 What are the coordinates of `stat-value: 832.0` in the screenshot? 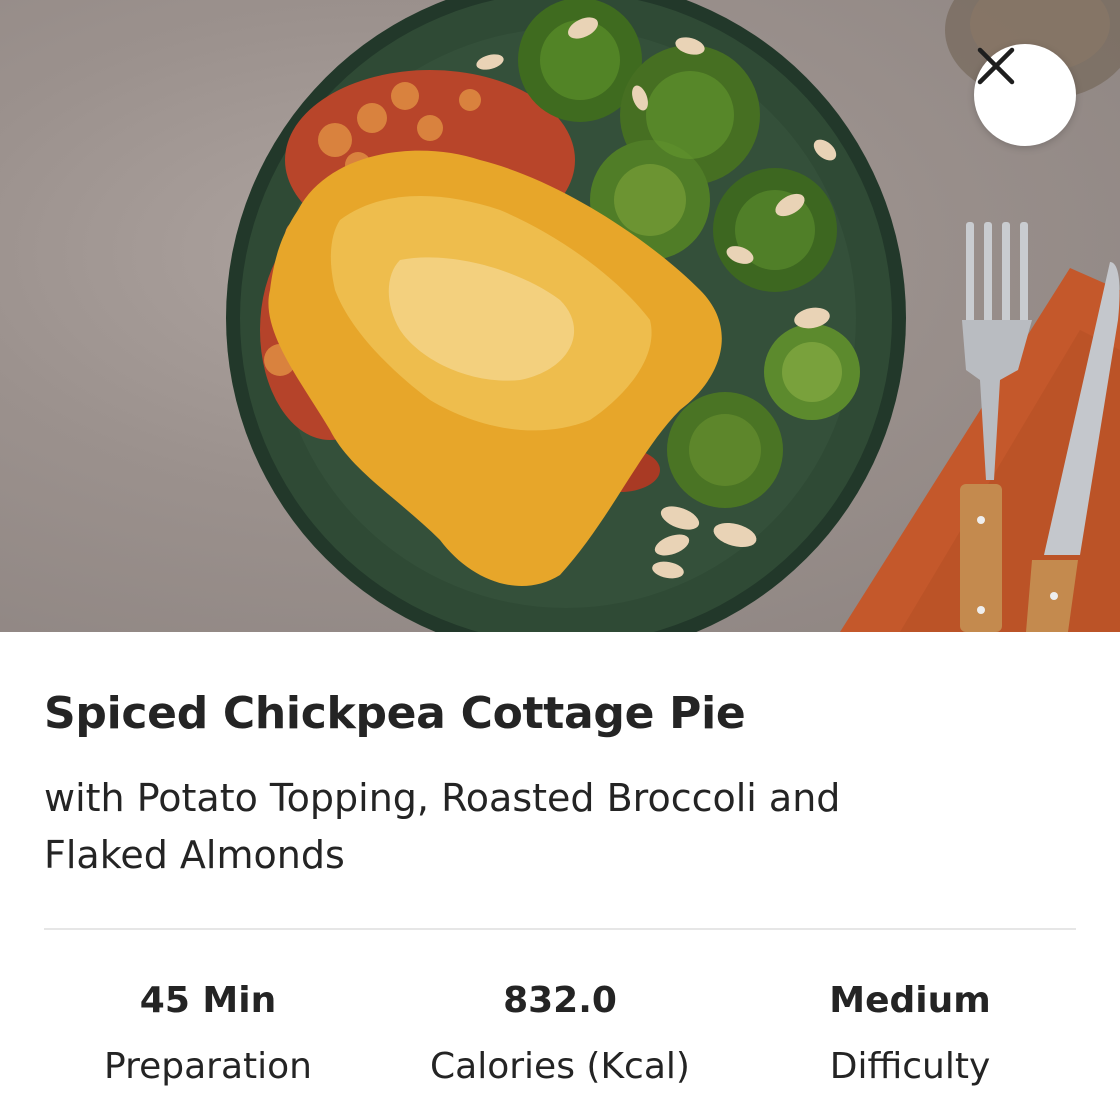 It's located at (560, 1000).